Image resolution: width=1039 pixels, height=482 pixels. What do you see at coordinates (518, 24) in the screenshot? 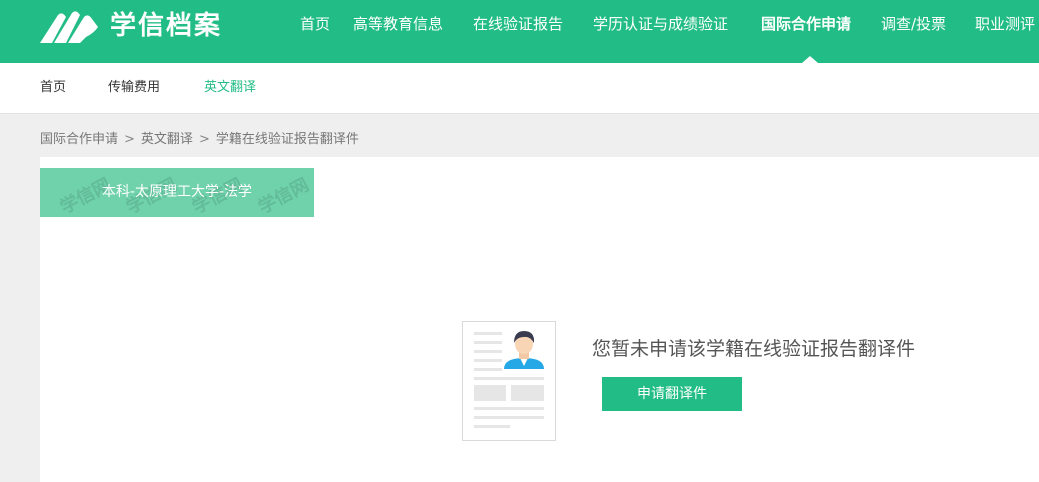
I see `nav-item-online-verification-report: 在线验证报告` at bounding box center [518, 24].